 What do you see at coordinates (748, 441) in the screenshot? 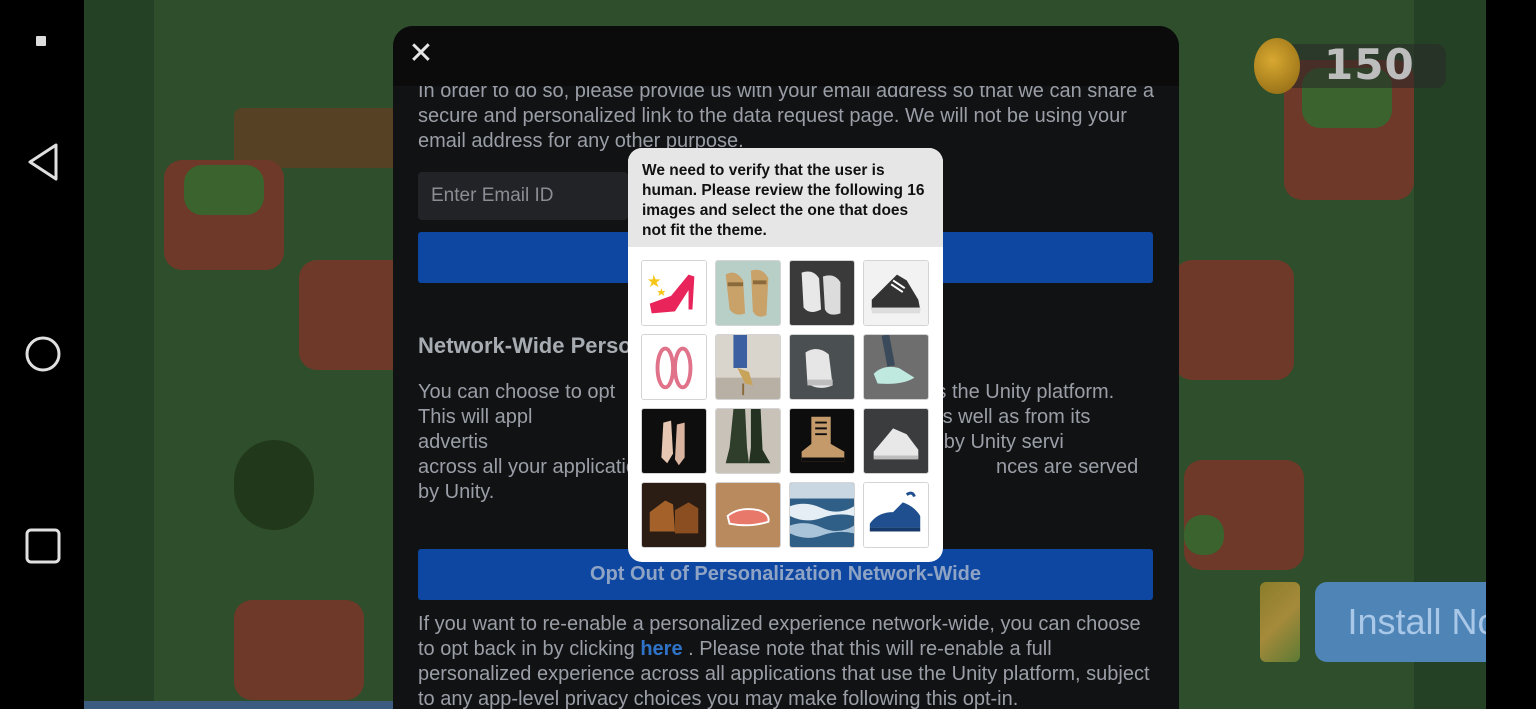
I see `green-boots-icon` at bounding box center [748, 441].